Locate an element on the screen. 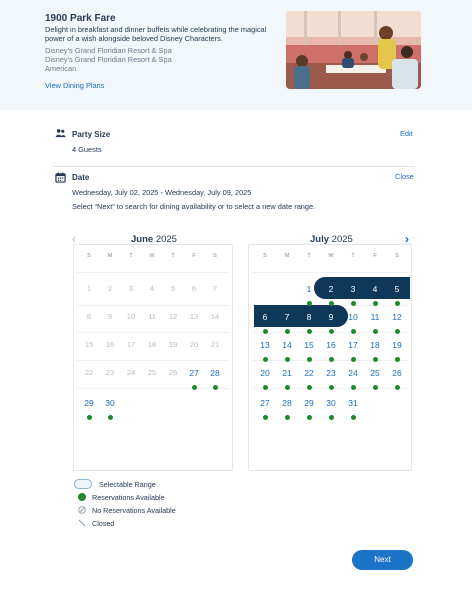 The height and width of the screenshot is (600, 472). calendar-day: 19 is located at coordinates (397, 345).